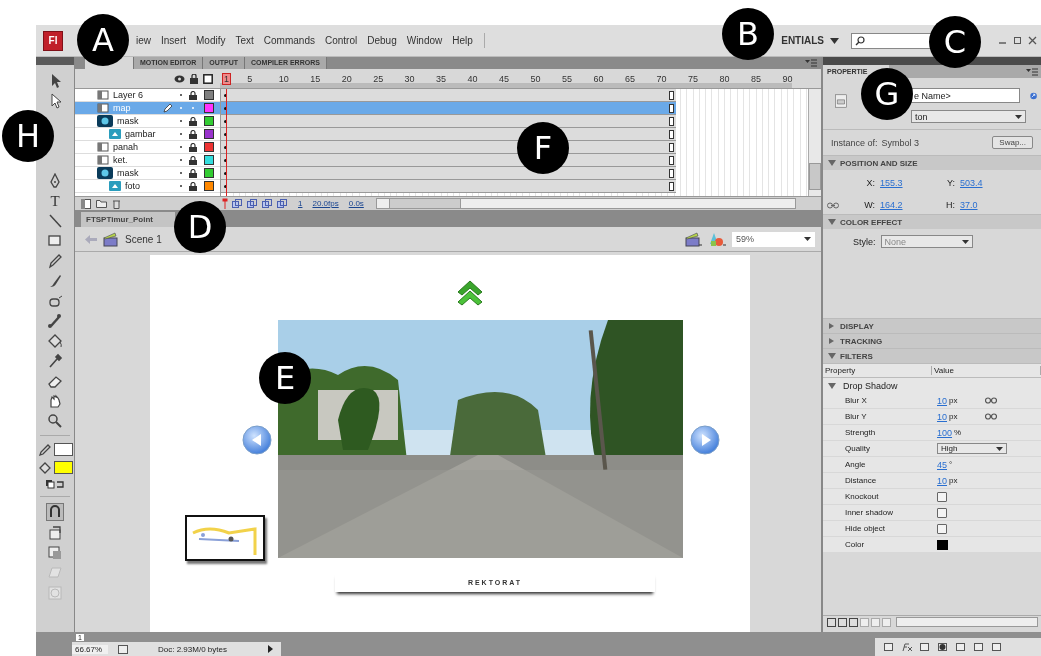  I want to click on link-icon, so click(1033, 96).